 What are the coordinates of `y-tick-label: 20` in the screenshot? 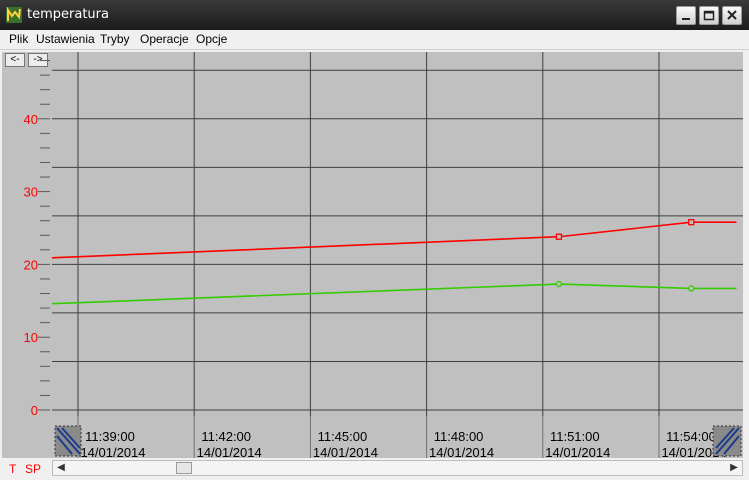 It's located at (31, 264).